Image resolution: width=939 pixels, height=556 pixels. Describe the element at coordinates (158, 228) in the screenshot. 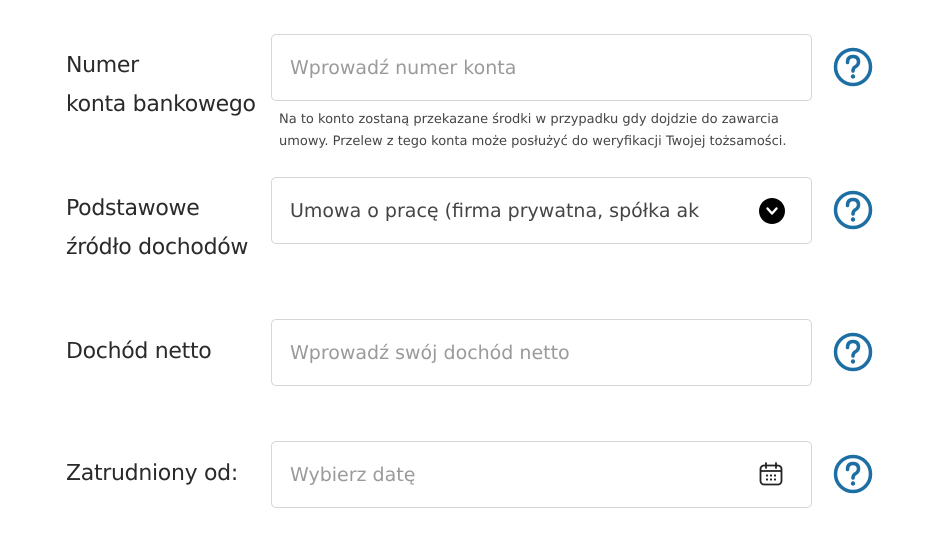

I see `field-label: Podstawowe źródło dochodów` at that location.